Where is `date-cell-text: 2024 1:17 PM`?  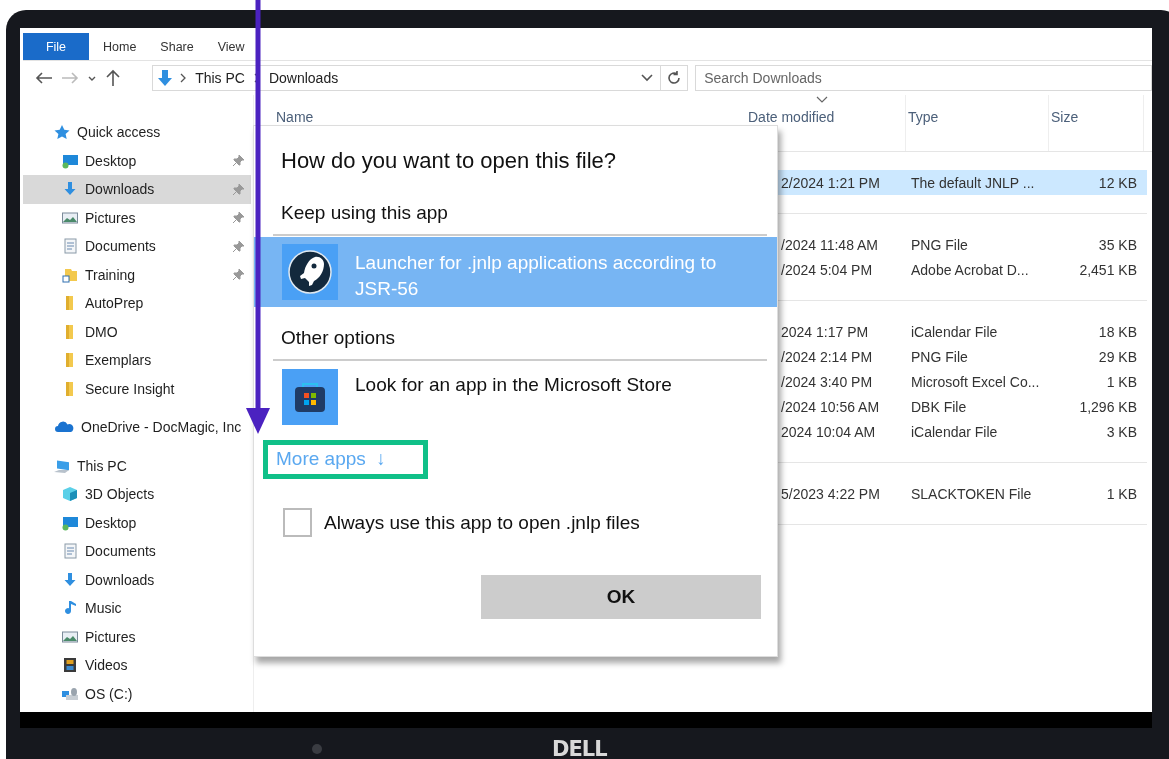 date-cell-text: 2024 1:17 PM is located at coordinates (825, 331).